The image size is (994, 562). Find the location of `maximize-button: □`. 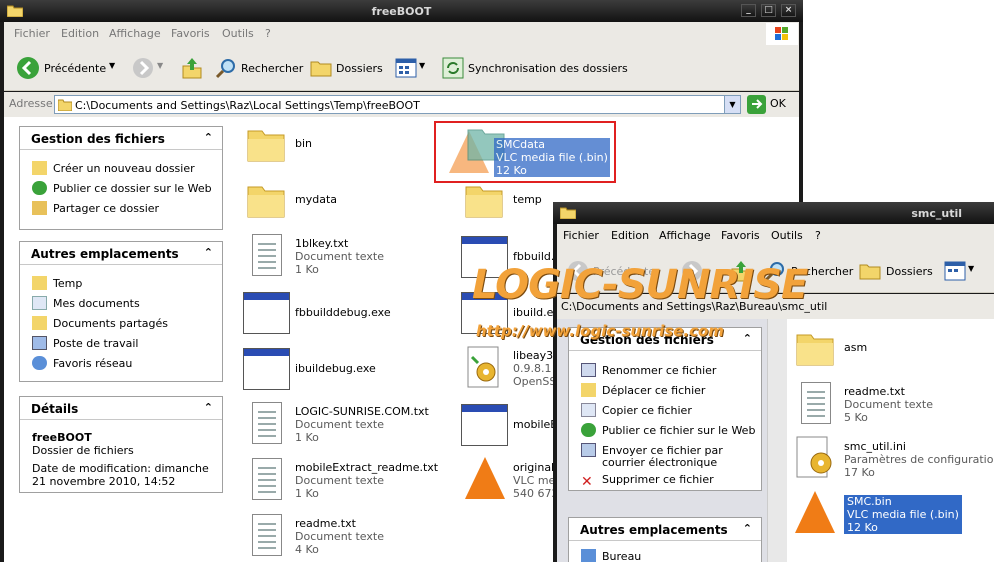

maximize-button: □ is located at coordinates (768, 10).